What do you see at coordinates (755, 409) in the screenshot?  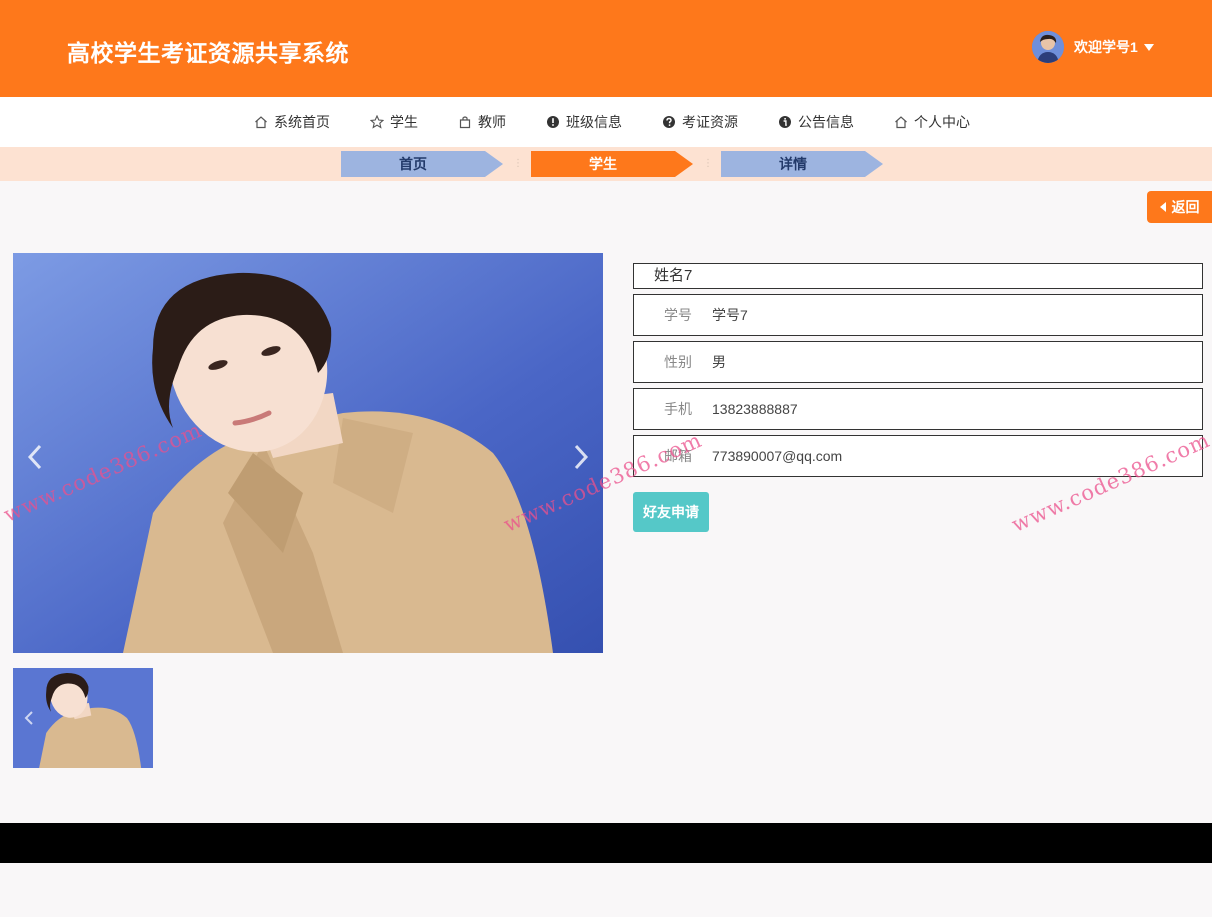 I see `field-value: 13823888887` at bounding box center [755, 409].